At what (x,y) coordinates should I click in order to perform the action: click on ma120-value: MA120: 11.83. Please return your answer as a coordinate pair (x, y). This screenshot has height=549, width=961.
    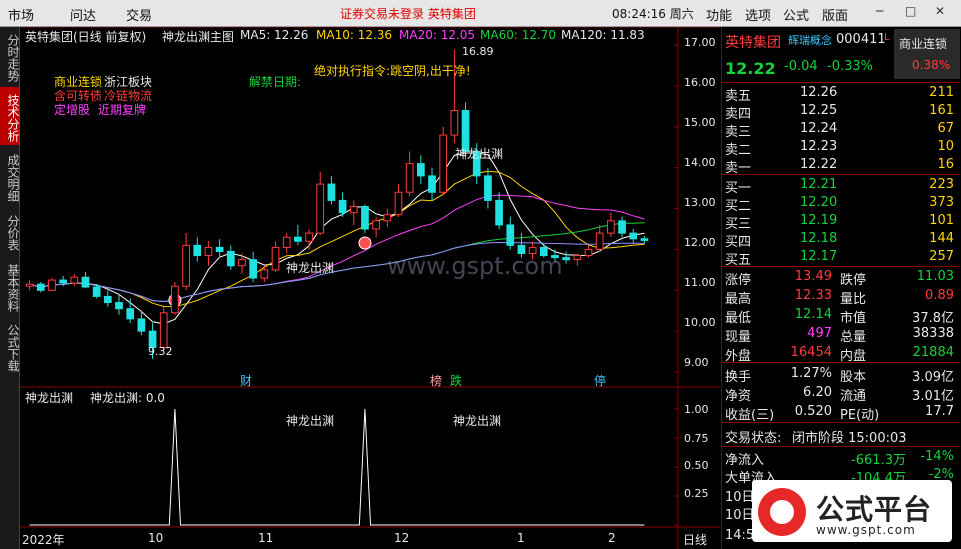
    Looking at the image, I should click on (603, 35).